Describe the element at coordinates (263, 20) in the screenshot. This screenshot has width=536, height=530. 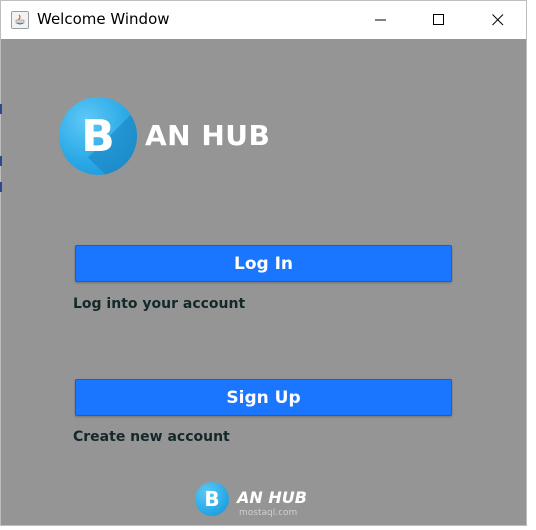
I see `title-bar: Welcome Window` at that location.